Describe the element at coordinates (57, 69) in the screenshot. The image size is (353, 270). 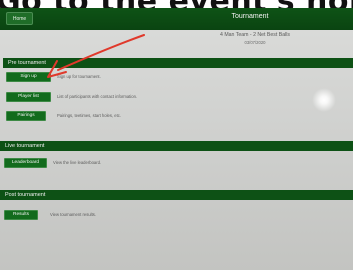
I see `annotation-arrow-head` at that location.